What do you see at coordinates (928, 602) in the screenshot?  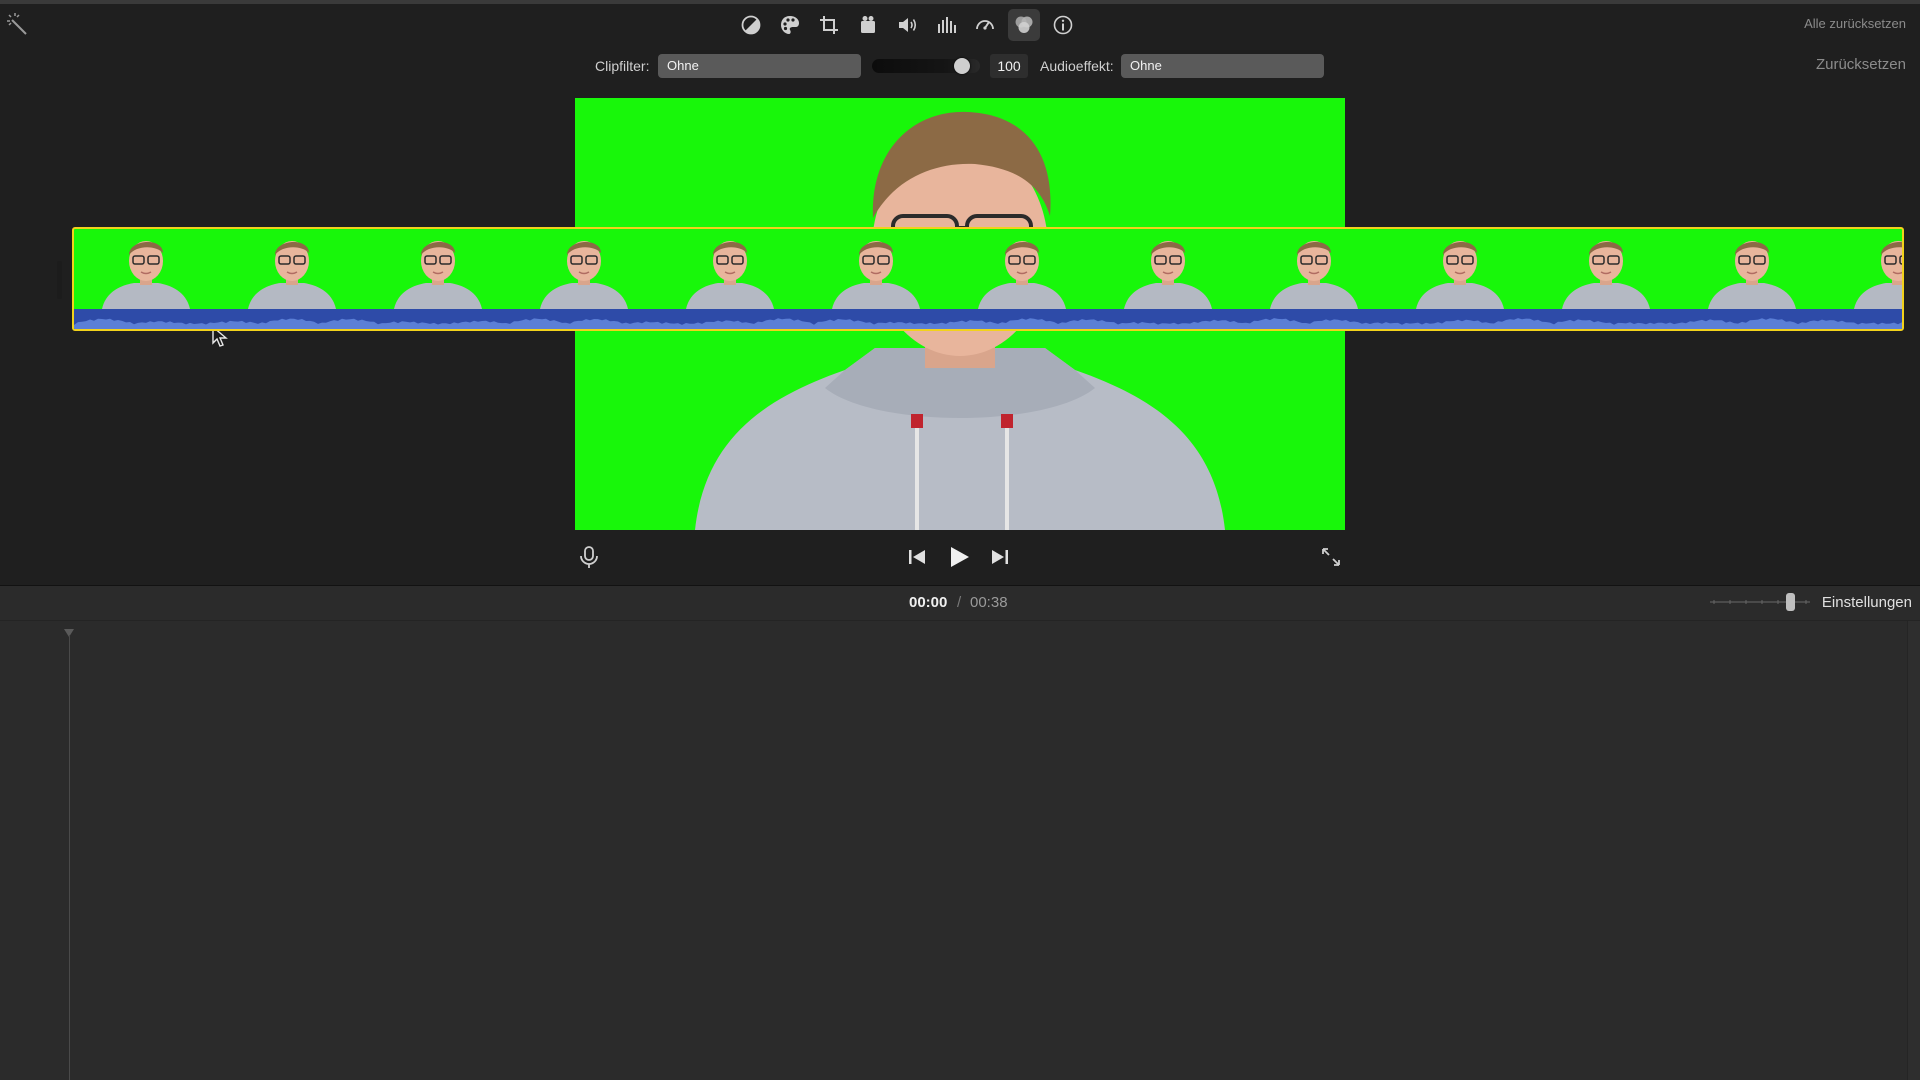 I see `current-time: 00:00` at bounding box center [928, 602].